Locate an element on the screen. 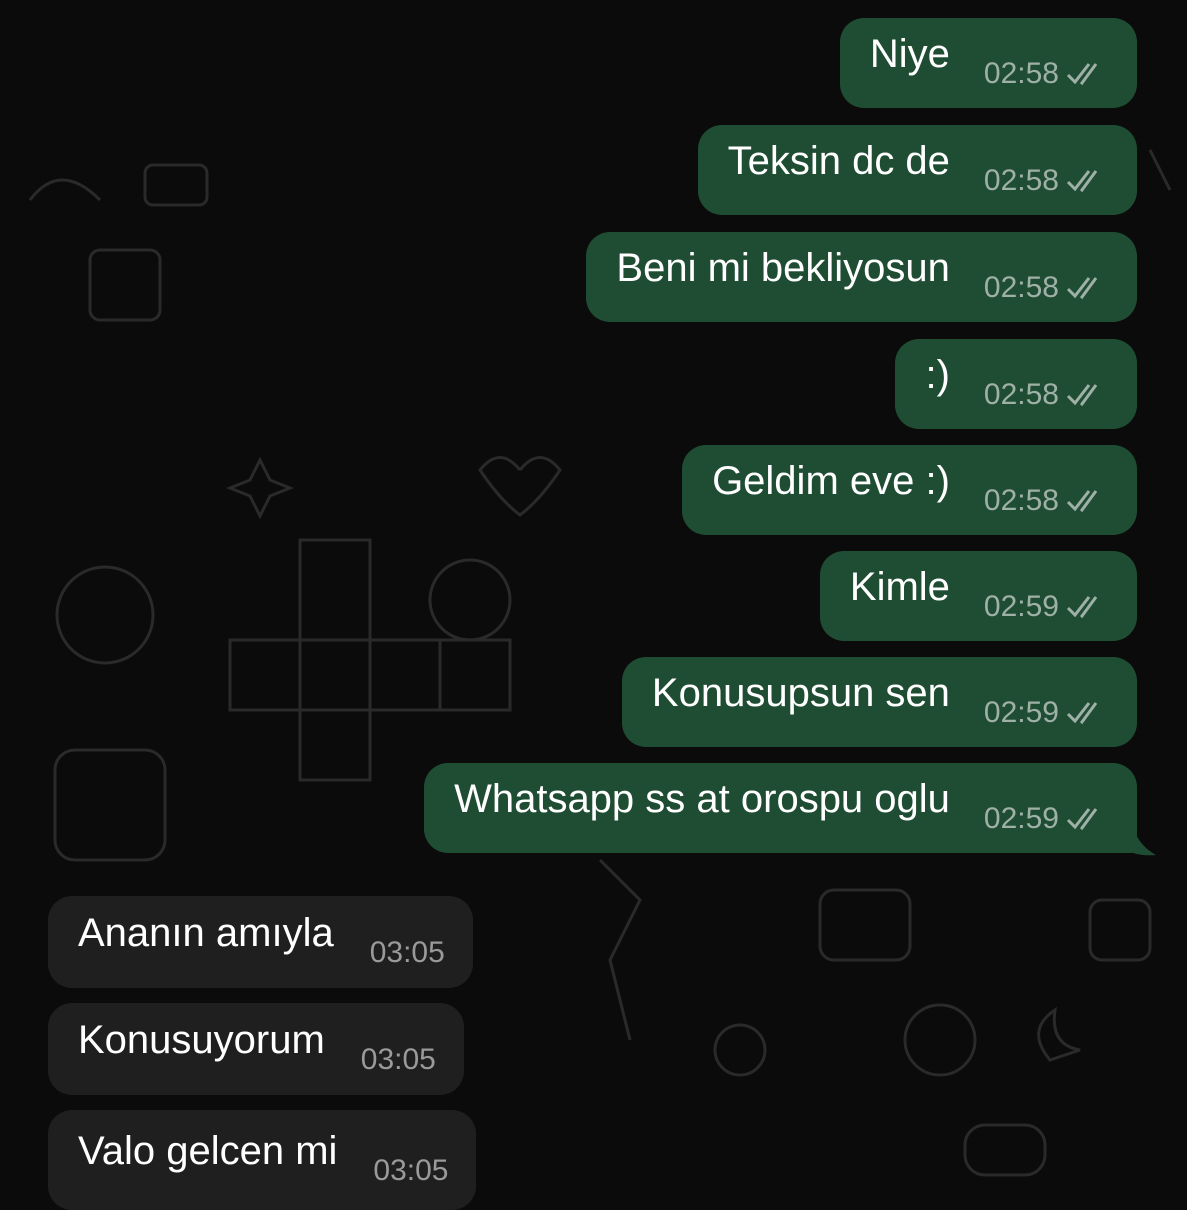 The width and height of the screenshot is (1187, 1210). message-text: Geldim eve :) is located at coordinates (831, 481).